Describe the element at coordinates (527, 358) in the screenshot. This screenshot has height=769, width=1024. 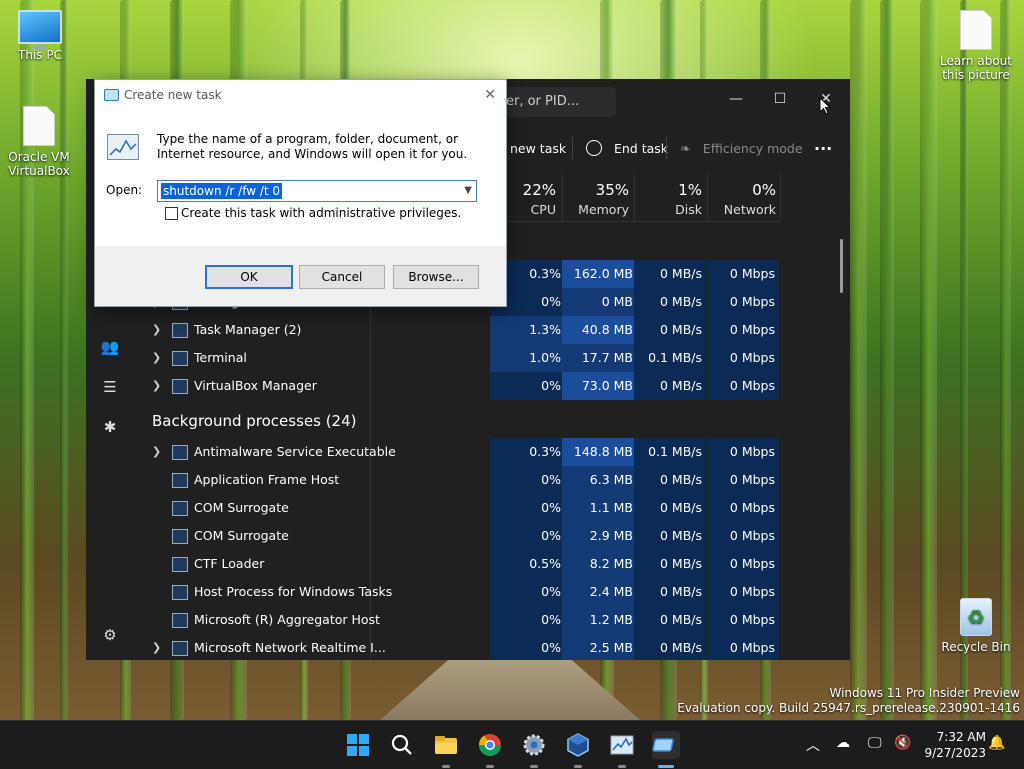
I see `cpu-value: 1.0%` at that location.